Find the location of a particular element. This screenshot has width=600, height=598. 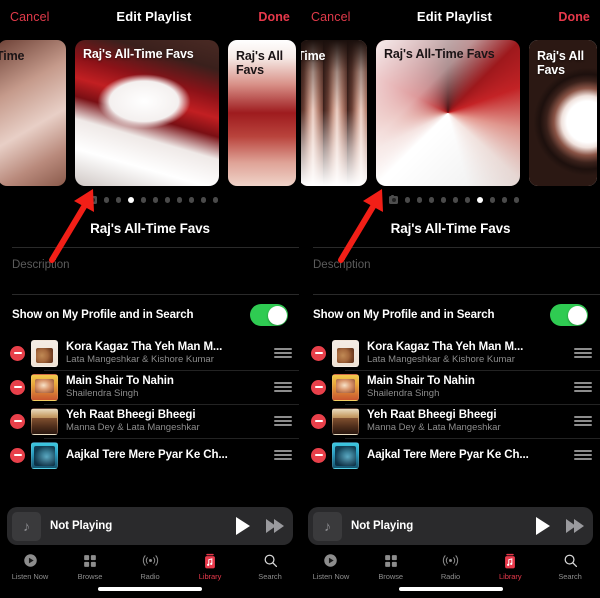

artwork-label: Raj's All-Time Favs is located at coordinates (138, 54).